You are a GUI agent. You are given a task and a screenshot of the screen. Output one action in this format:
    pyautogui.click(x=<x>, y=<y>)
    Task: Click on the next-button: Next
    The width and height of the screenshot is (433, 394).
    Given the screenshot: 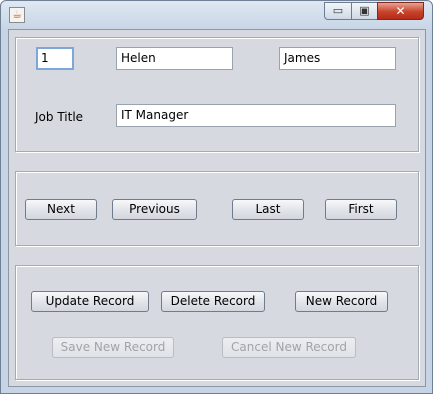 What is the action you would take?
    pyautogui.click(x=61, y=209)
    